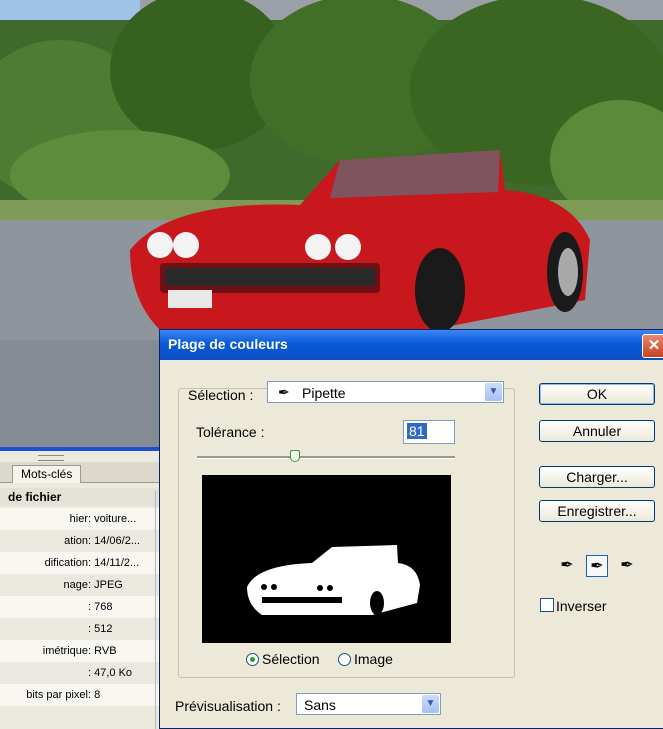 Image resolution: width=663 pixels, height=729 pixels. I want to click on selection-label: Sélection :, so click(221, 395).